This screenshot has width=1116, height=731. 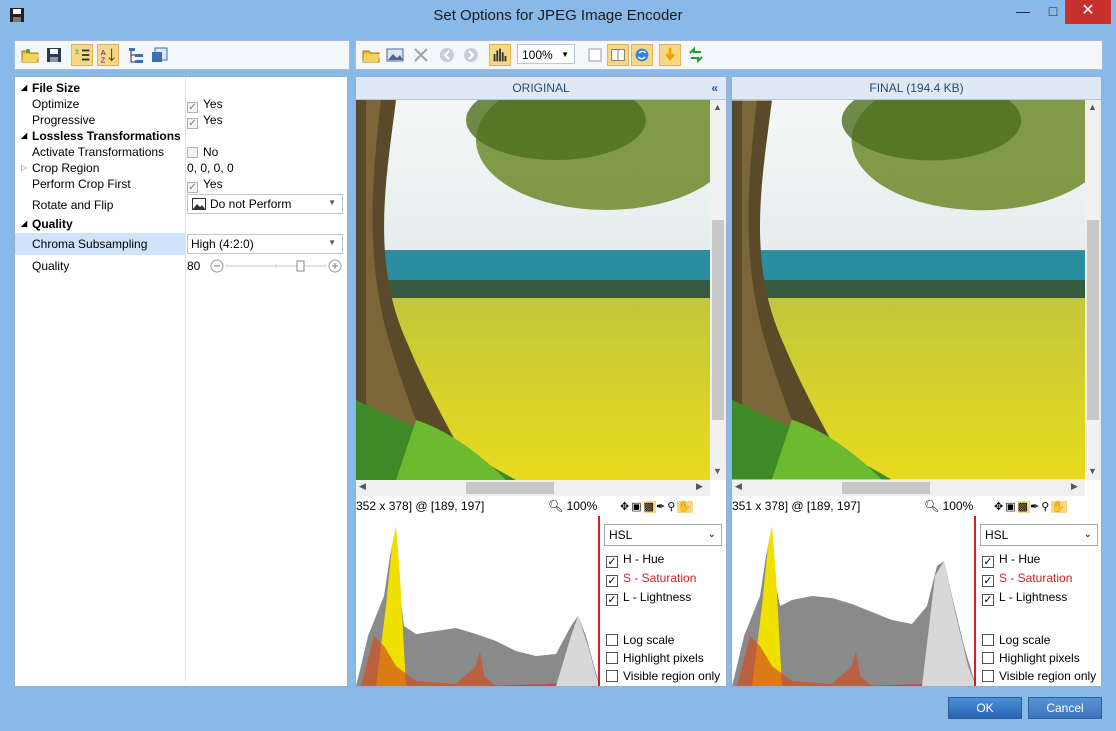 I want to click on cancel-button: Cancel, so click(x=1065, y=708).